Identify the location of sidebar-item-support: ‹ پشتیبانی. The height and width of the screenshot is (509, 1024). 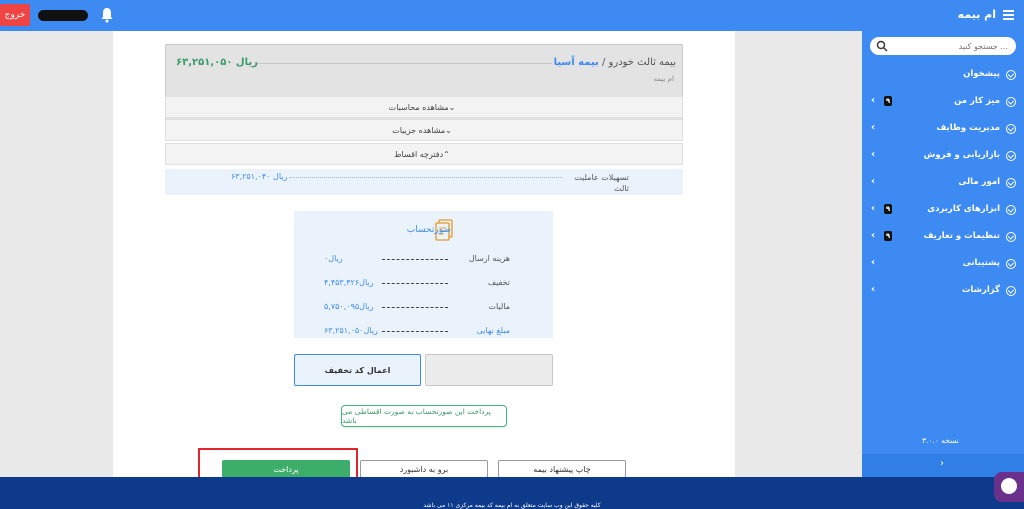
(943, 264).